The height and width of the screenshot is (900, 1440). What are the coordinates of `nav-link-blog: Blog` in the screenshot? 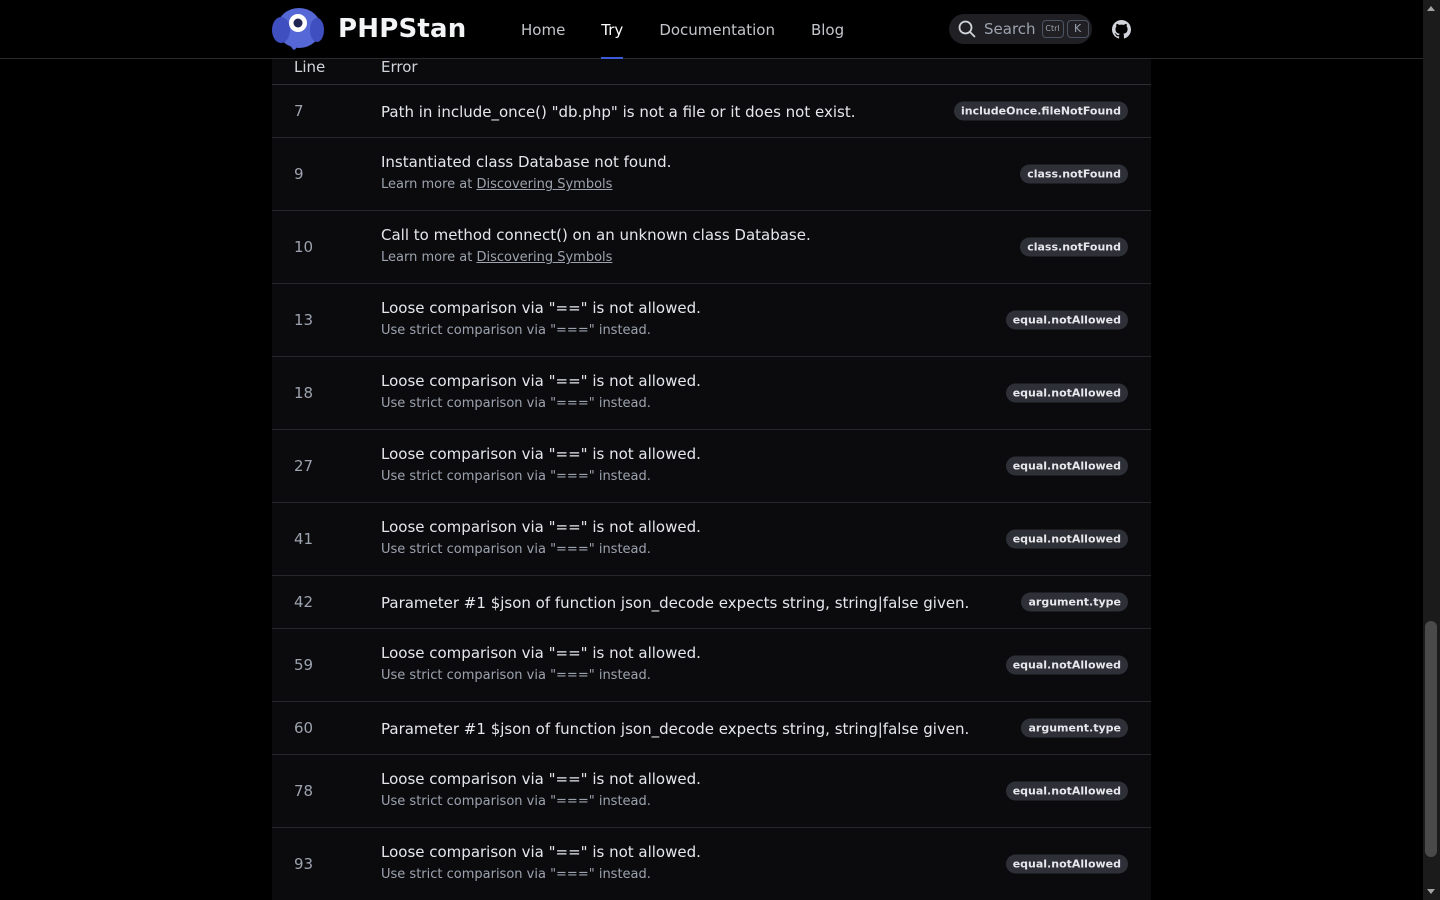 It's located at (827, 29).